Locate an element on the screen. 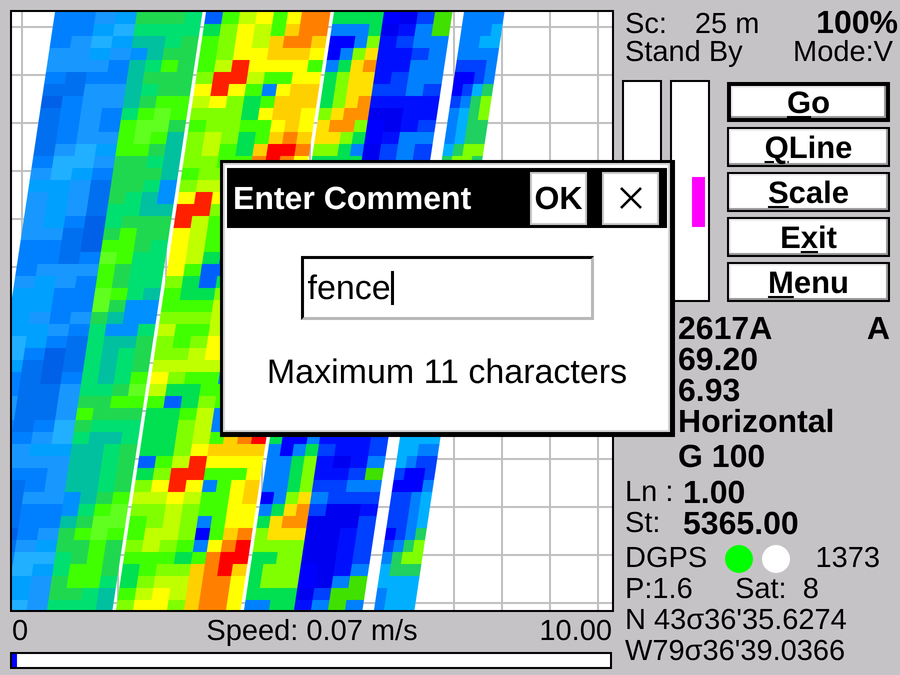  menu-button: Menu is located at coordinates (808, 282).